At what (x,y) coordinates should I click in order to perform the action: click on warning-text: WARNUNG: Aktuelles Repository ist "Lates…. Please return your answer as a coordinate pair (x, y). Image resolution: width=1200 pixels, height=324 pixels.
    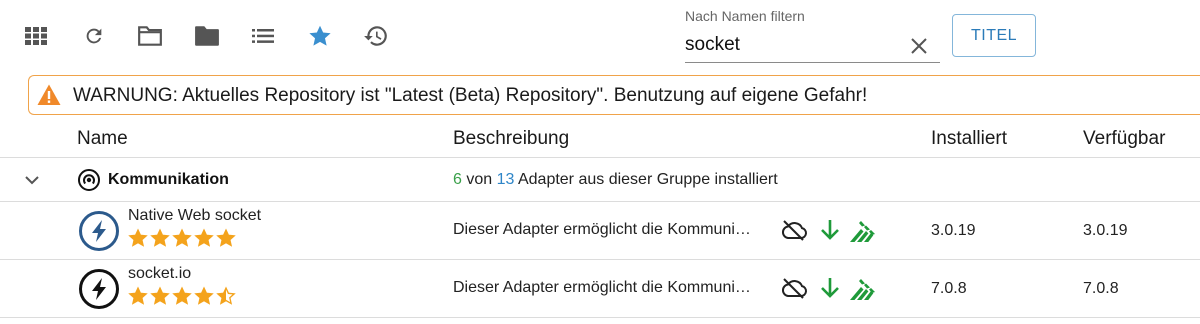
    Looking at the image, I should click on (470, 95).